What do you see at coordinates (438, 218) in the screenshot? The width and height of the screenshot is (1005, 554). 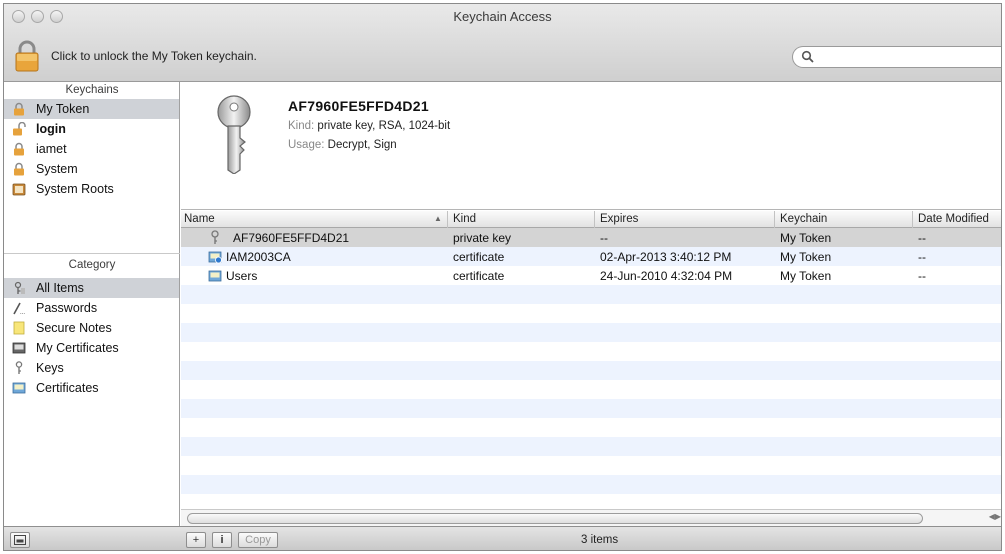 I see `sort-ascending-icon: ▲` at bounding box center [438, 218].